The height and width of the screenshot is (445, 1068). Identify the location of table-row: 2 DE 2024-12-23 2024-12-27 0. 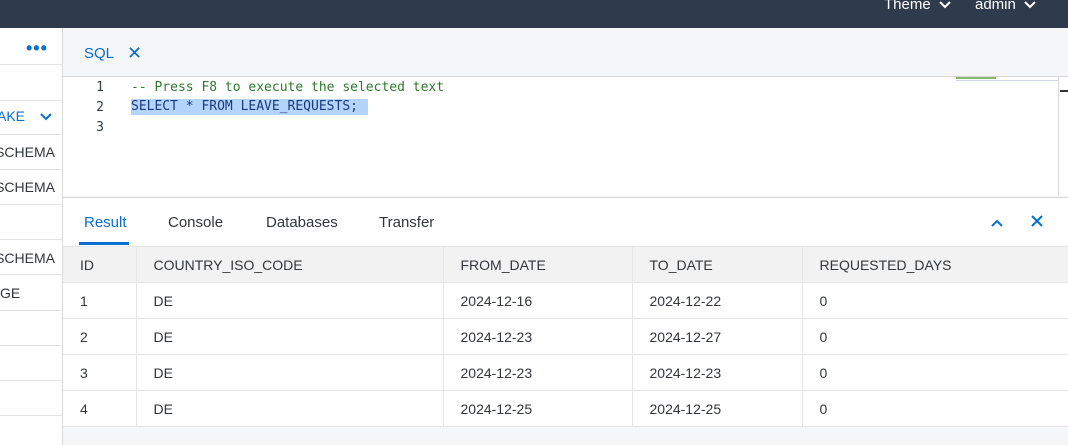
(565, 336).